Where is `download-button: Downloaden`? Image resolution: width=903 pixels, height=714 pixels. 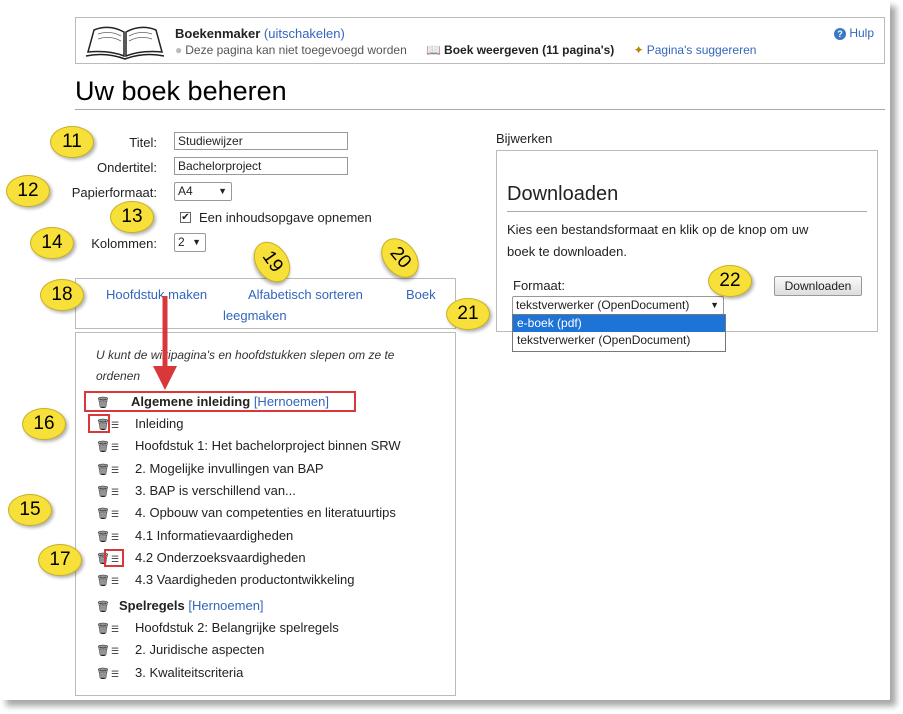
download-button: Downloaden is located at coordinates (818, 286).